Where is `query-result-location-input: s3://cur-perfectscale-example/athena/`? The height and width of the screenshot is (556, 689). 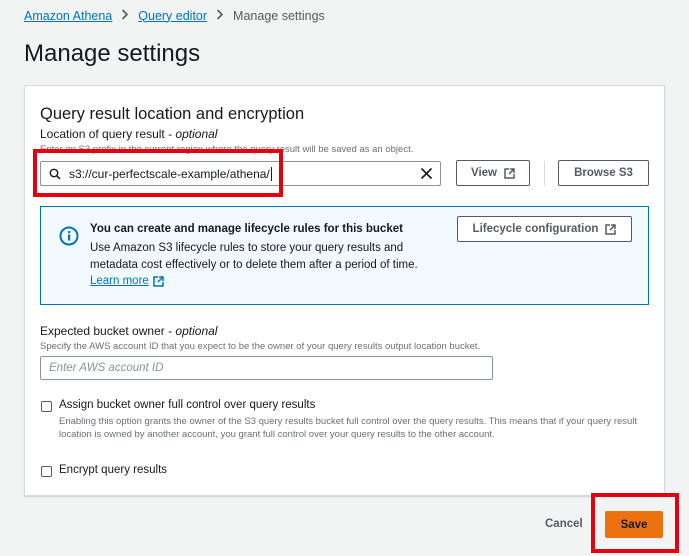 query-result-location-input: s3://cur-perfectscale-example/athena/ is located at coordinates (240, 173).